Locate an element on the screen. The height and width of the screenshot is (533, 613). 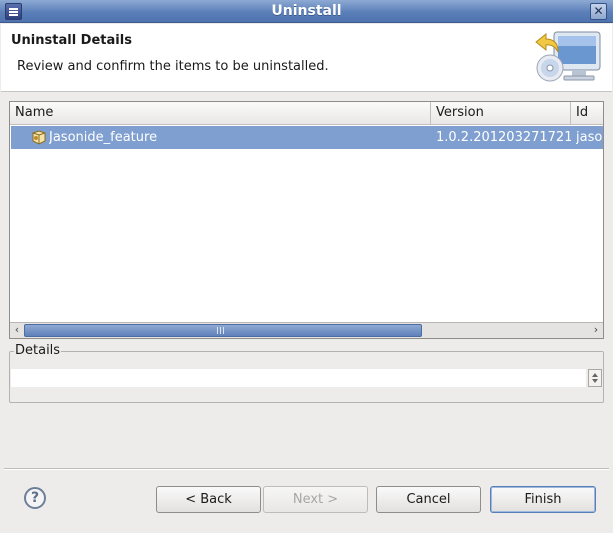
column-header-id: Id is located at coordinates (586, 113).